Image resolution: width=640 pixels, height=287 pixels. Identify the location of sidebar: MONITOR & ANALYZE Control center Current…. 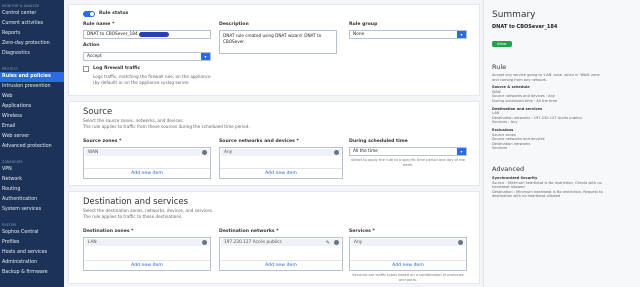
(32, 143).